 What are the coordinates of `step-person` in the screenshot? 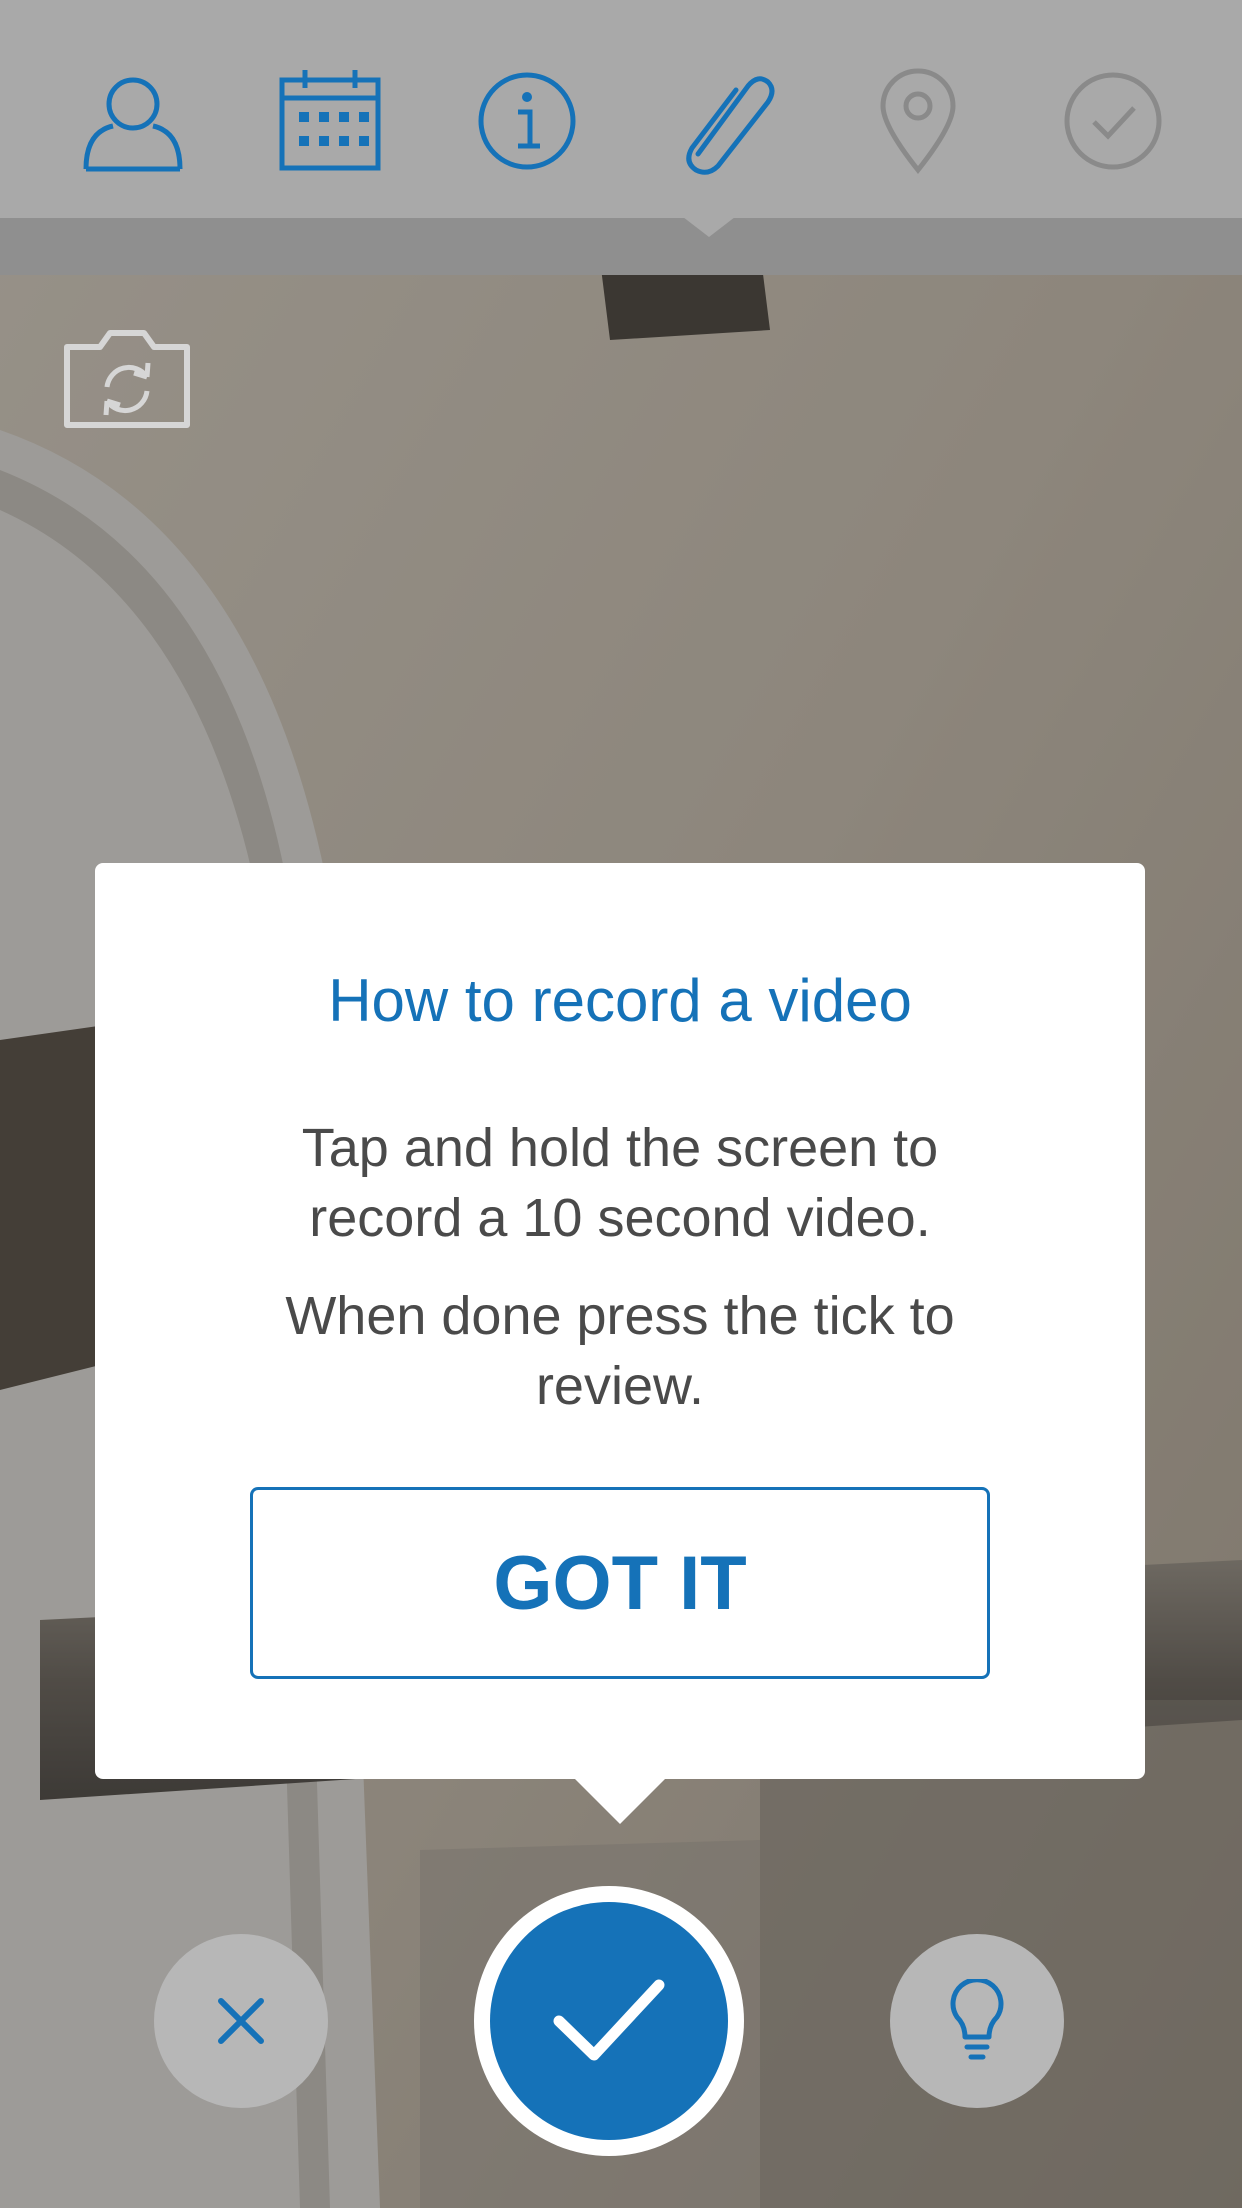 It's located at (133, 121).